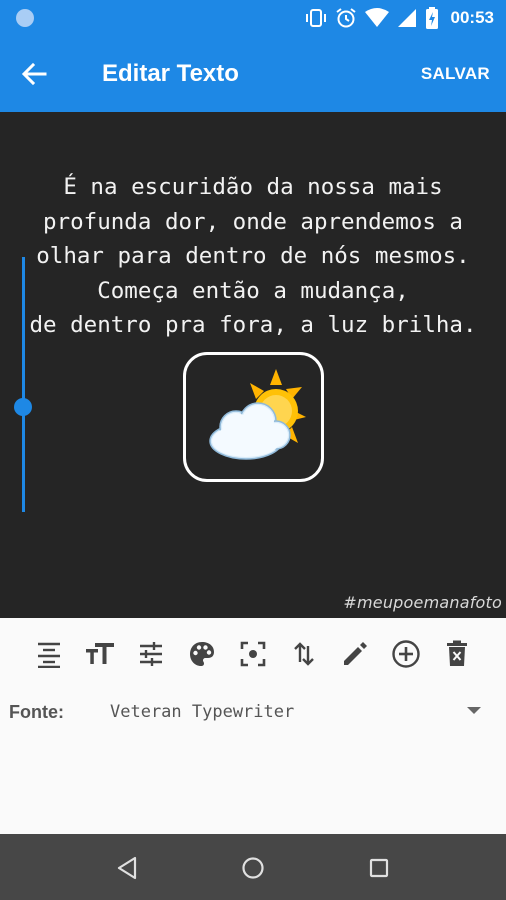  Describe the element at coordinates (23, 407) in the screenshot. I see `text-size-slider-thumb` at that location.